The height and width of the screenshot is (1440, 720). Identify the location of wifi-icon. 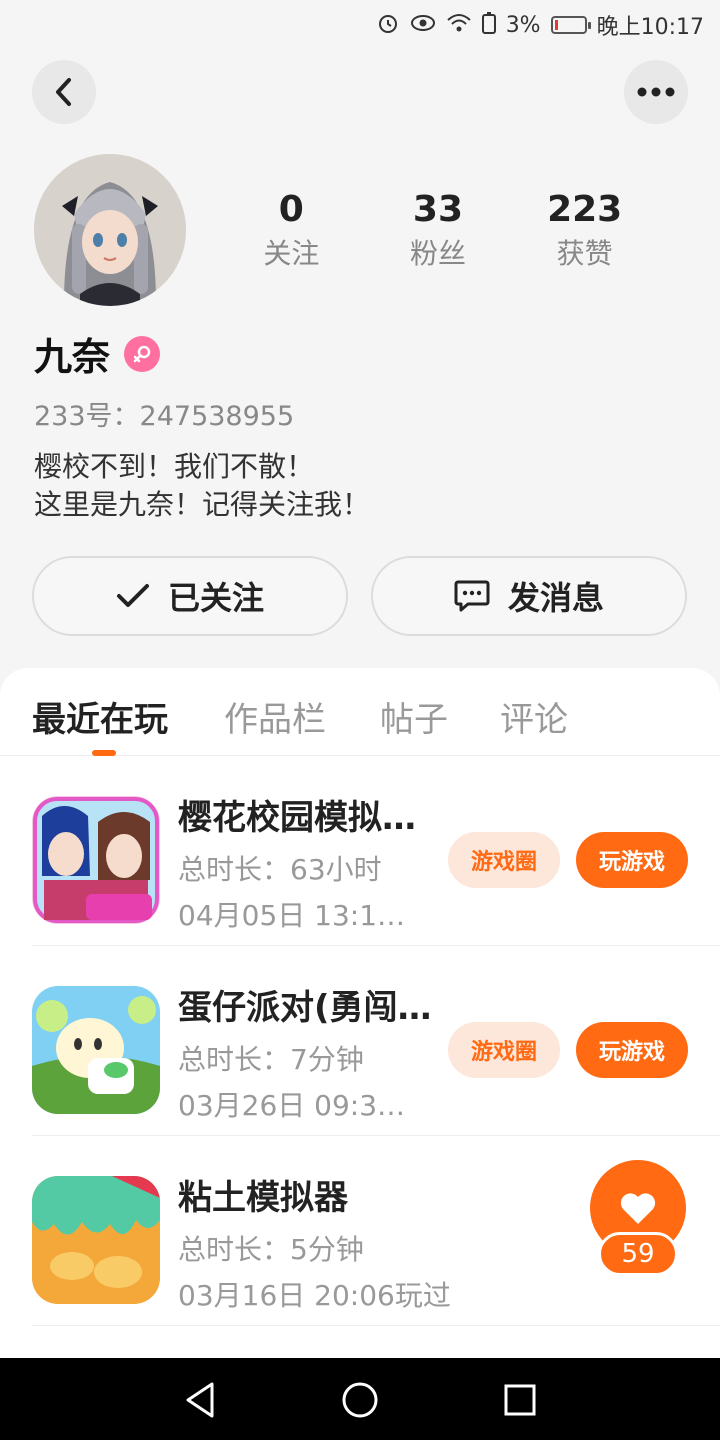
(459, 25).